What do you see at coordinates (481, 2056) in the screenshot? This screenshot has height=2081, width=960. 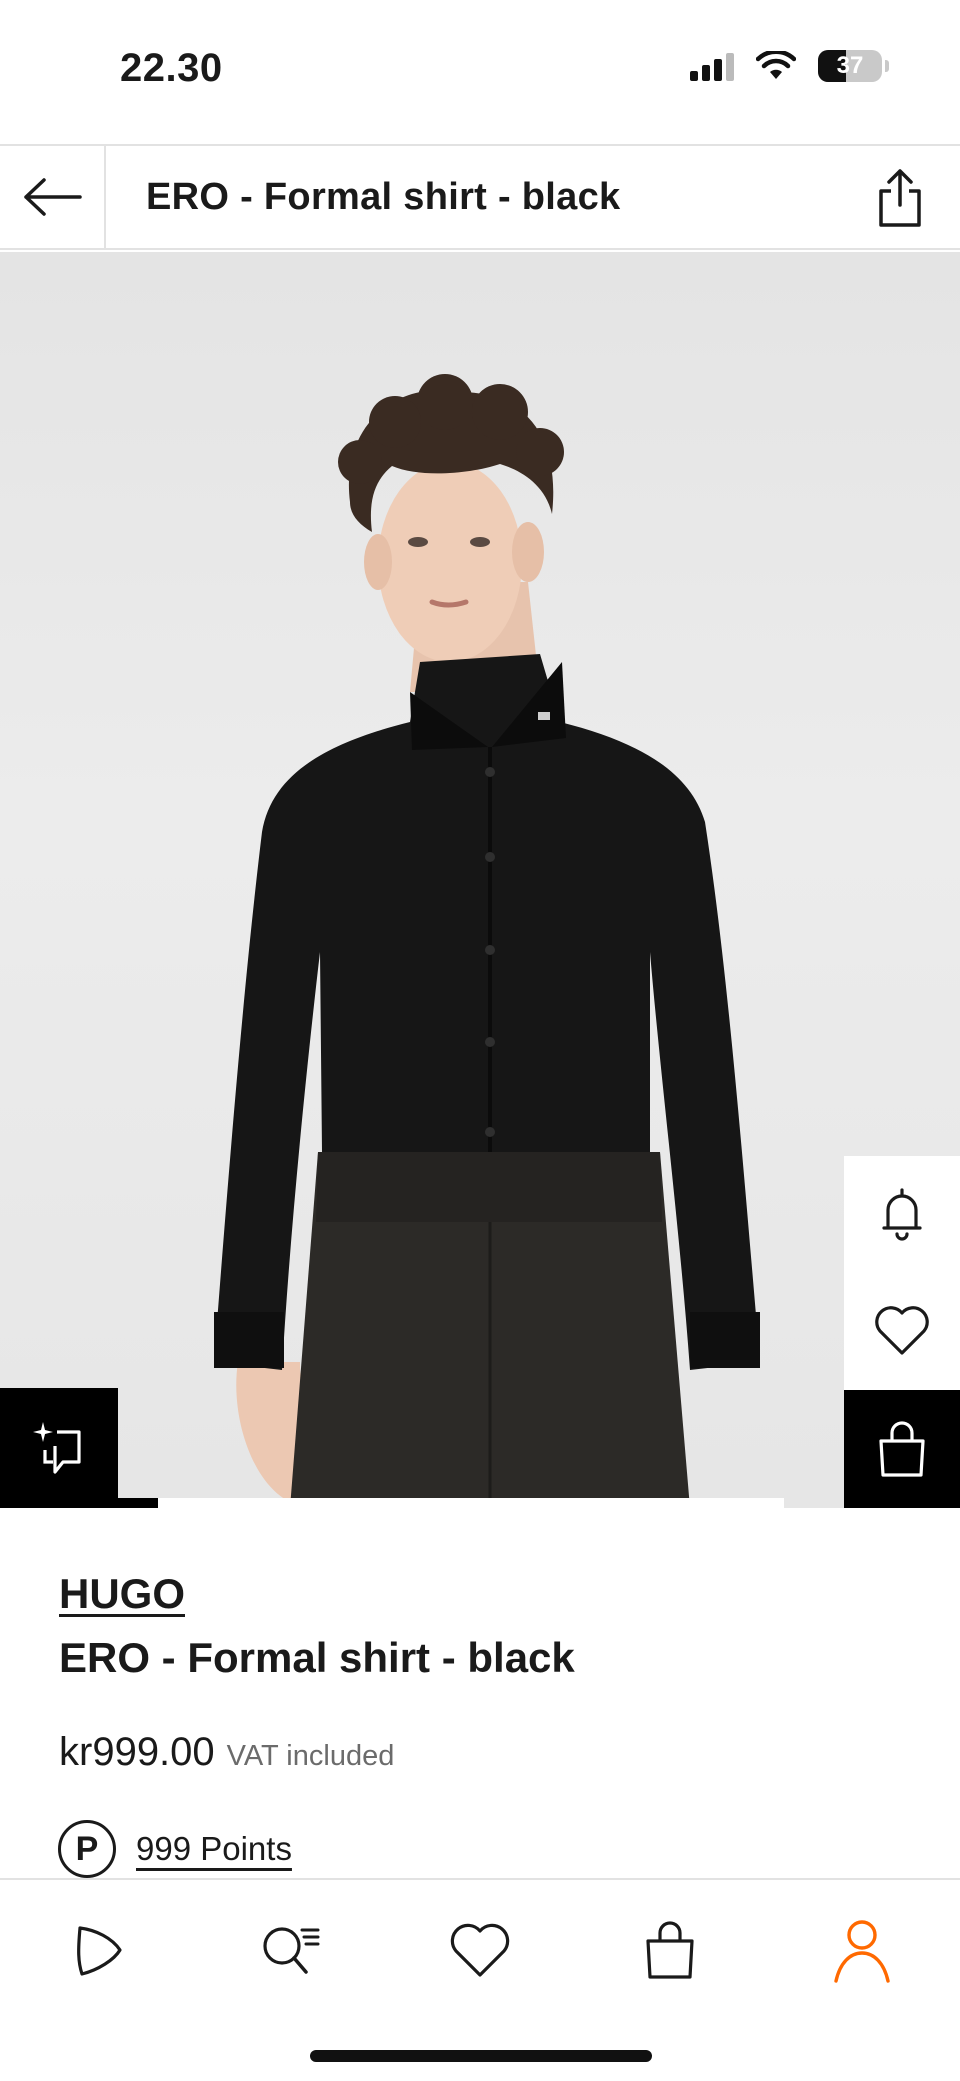 I see `home-indicator` at bounding box center [481, 2056].